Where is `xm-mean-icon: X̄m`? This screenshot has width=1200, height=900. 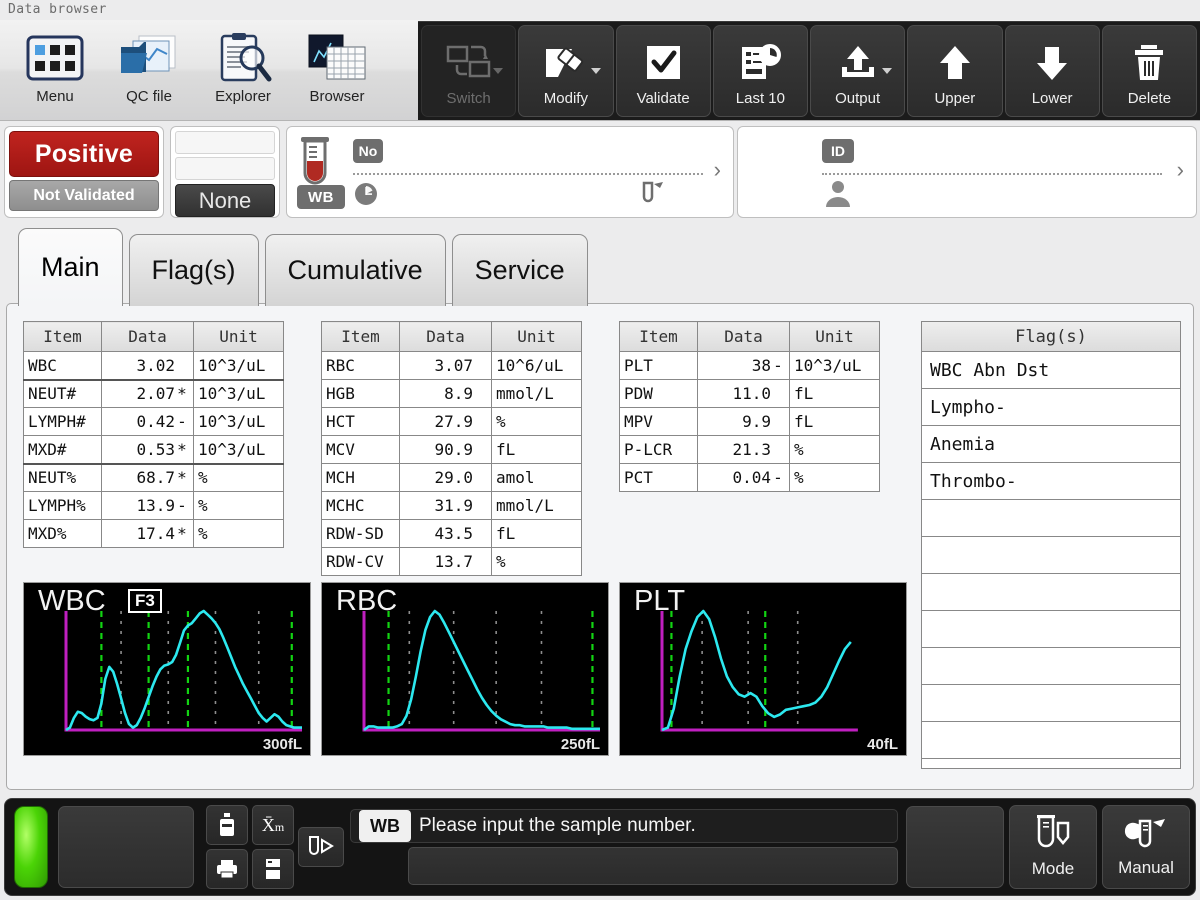
xm-mean-icon: X̄m is located at coordinates (273, 825).